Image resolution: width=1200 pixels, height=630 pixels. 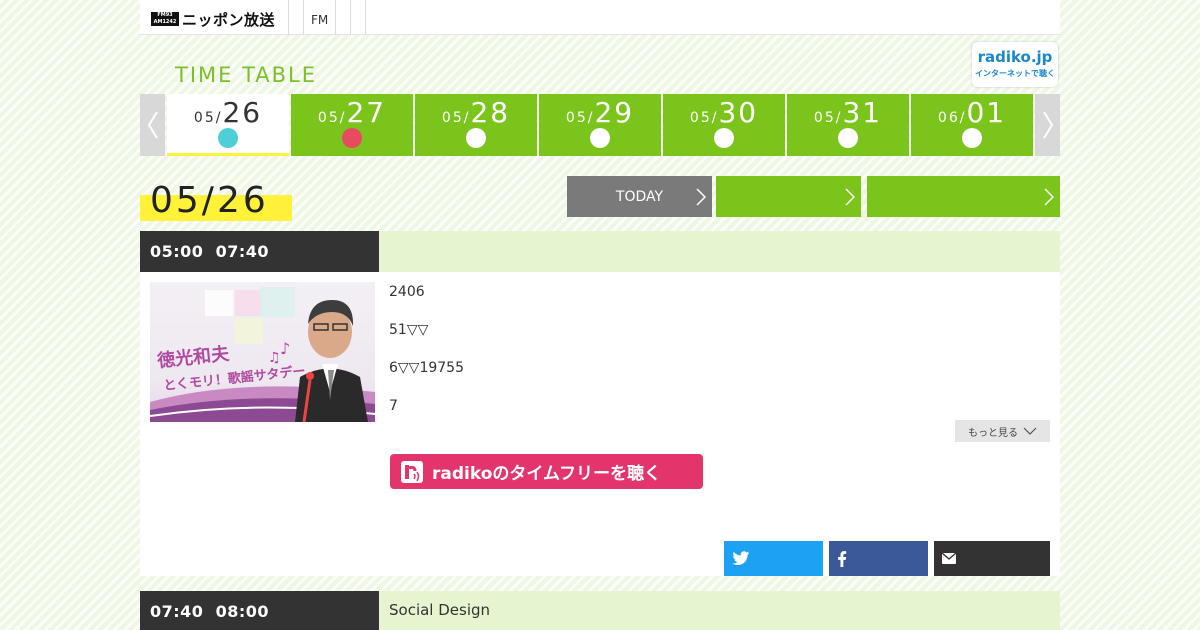 I want to click on radiko-timefree-label: radikoのタイムフリーを聴く, so click(x=547, y=474).